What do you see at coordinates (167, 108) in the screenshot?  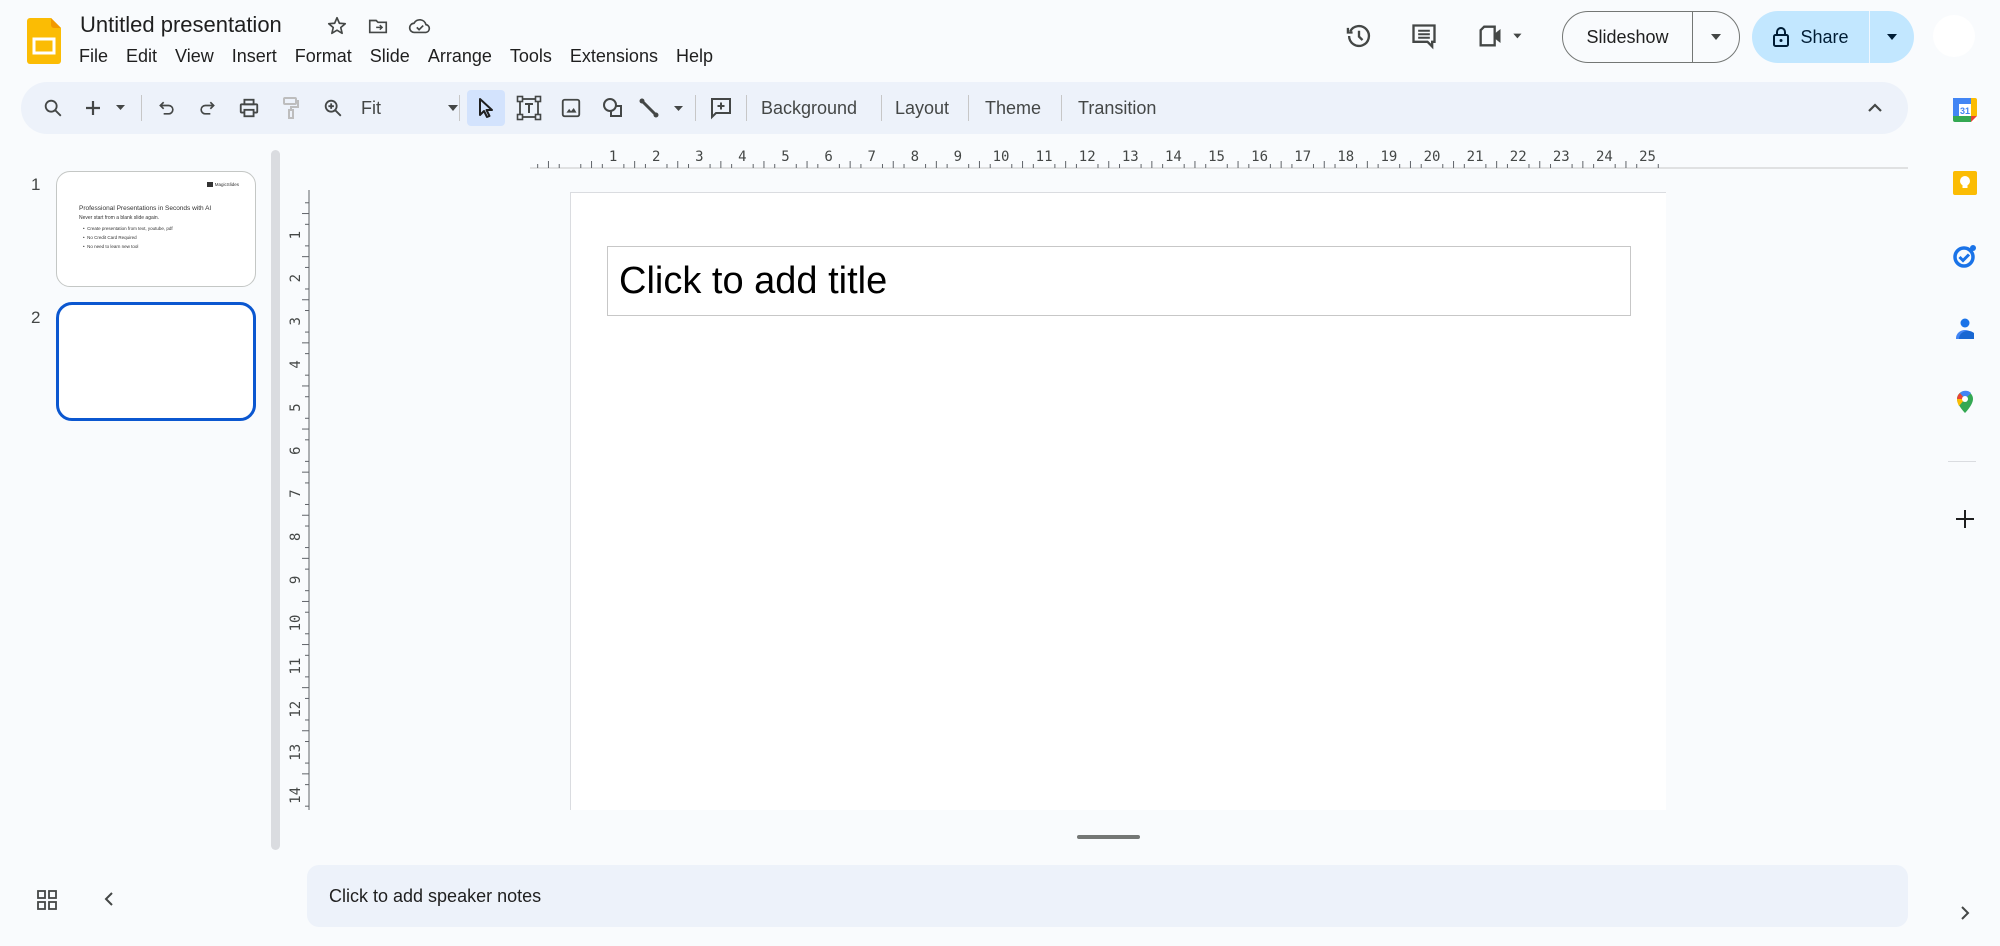 I see `undo-icon` at bounding box center [167, 108].